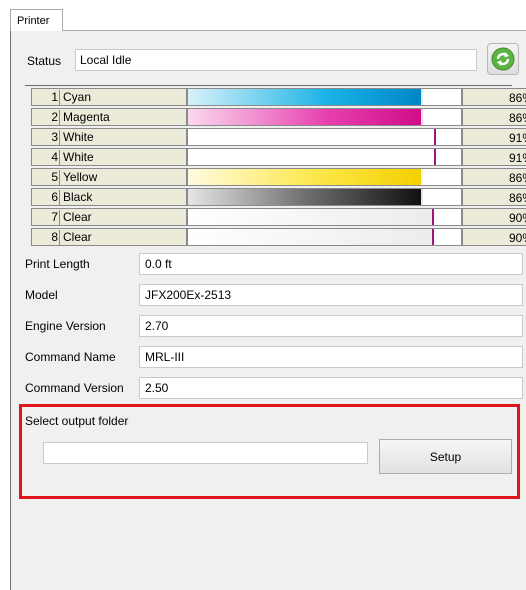 This screenshot has height=590, width=526. Describe the element at coordinates (109, 197) in the screenshot. I see `ink-name-cell: 6 Black` at that location.